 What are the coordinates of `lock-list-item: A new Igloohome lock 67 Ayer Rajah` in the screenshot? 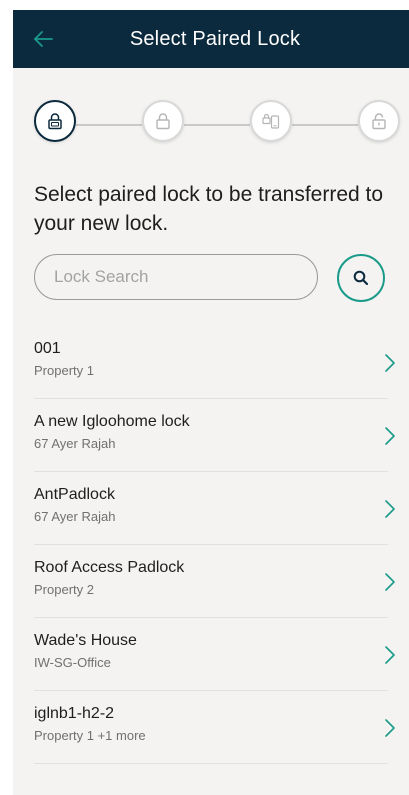 It's located at (214, 435).